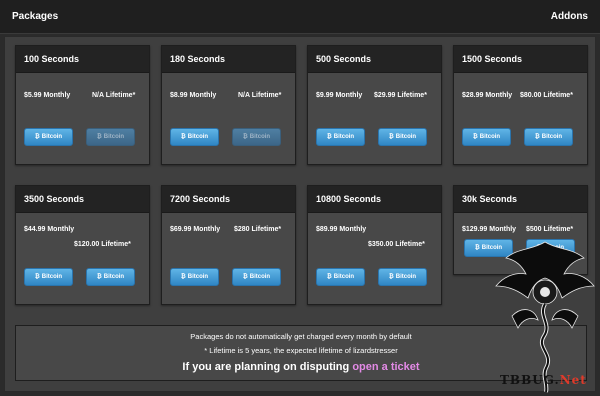 This screenshot has height=396, width=600. Describe the element at coordinates (396, 244) in the screenshot. I see `lifetime-price: $350.00 Lifetime*` at that location.